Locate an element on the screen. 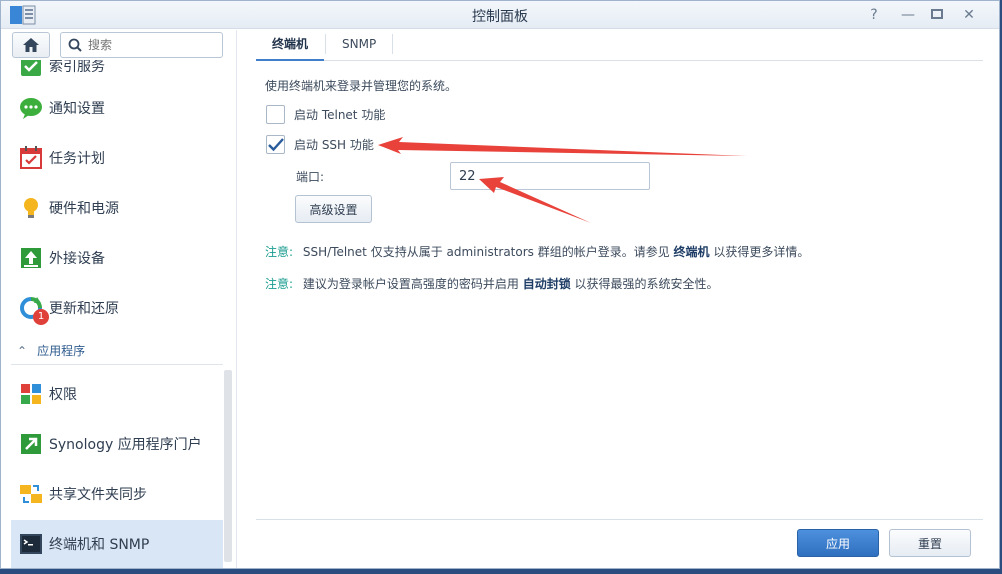 The height and width of the screenshot is (574, 1002). apply-button: 应用 is located at coordinates (838, 543).